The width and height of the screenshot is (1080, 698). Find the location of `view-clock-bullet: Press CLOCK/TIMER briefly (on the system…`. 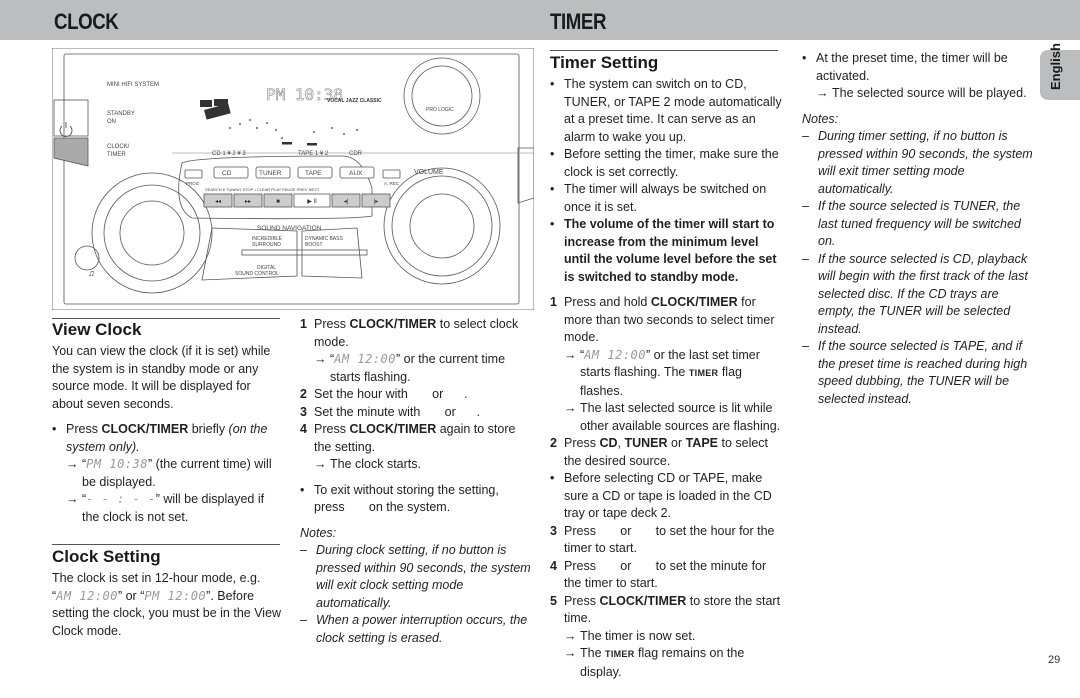

view-clock-bullet: Press CLOCK/TIMER briefly (on the system… is located at coordinates (166, 438).